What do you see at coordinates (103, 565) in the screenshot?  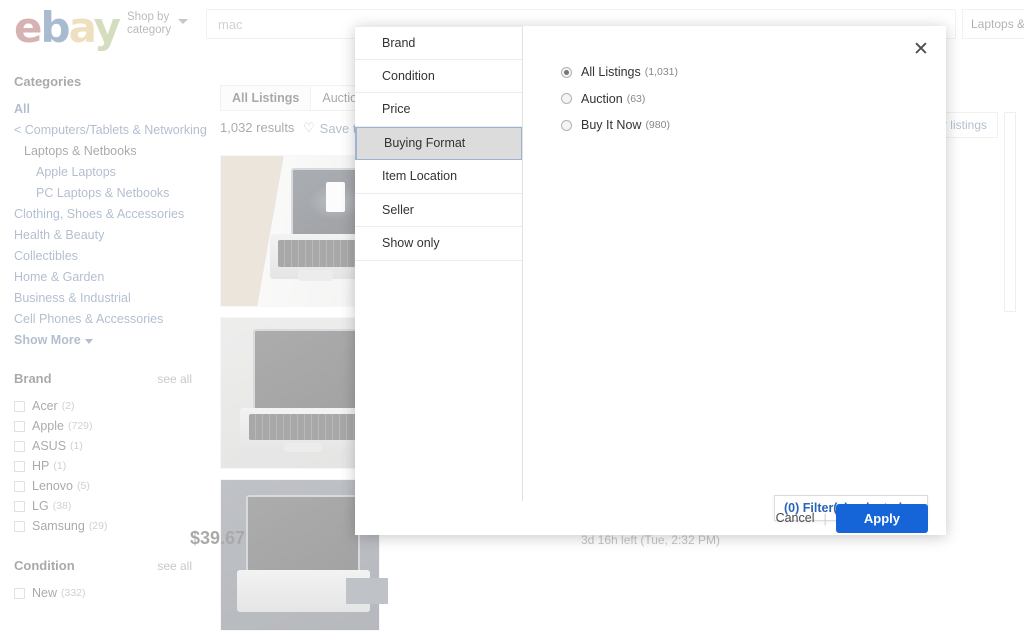 I see `condition-facet-heading: Condition see all` at bounding box center [103, 565].